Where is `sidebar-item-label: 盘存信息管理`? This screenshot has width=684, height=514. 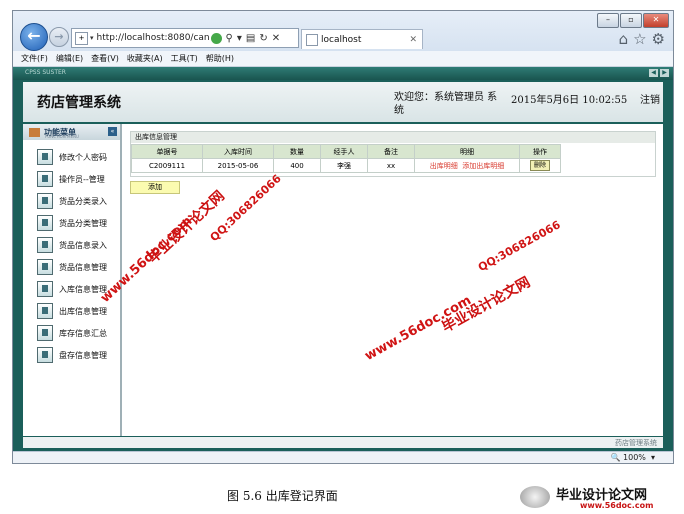
sidebar-item-label: 盘存信息管理 is located at coordinates (83, 355).